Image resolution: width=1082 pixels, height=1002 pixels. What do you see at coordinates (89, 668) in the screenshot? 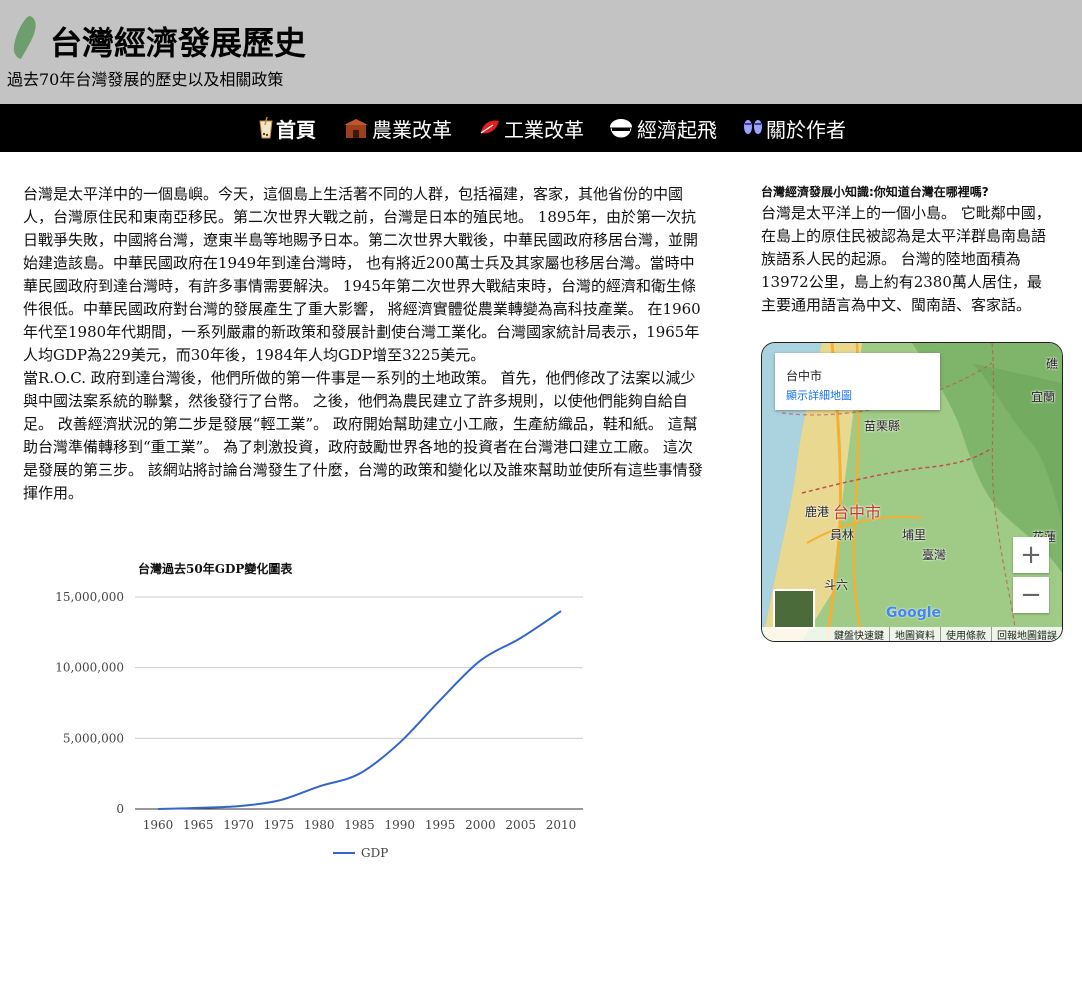
I see `y-tick-label: 10,000,000` at bounding box center [89, 668].